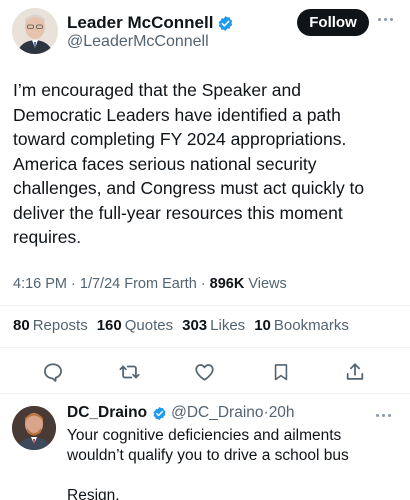 The width and height of the screenshot is (410, 500). Describe the element at coordinates (281, 372) in the screenshot. I see `bookmark-icon` at that location.